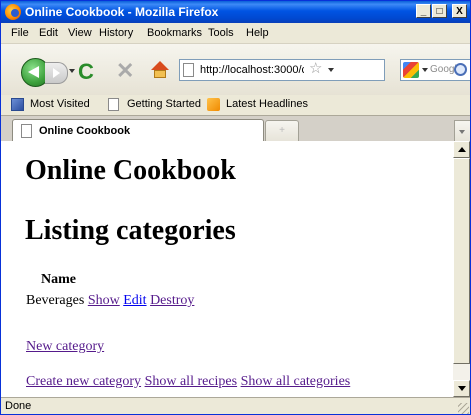  I want to click on menu-file: File, so click(20, 33).